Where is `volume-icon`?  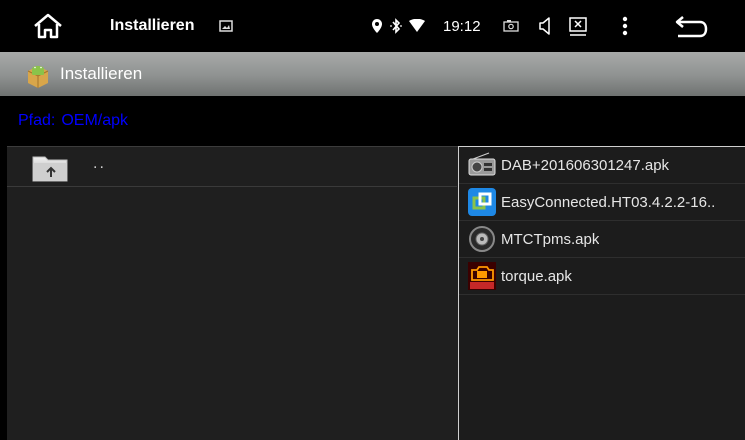 volume-icon is located at coordinates (545, 26).